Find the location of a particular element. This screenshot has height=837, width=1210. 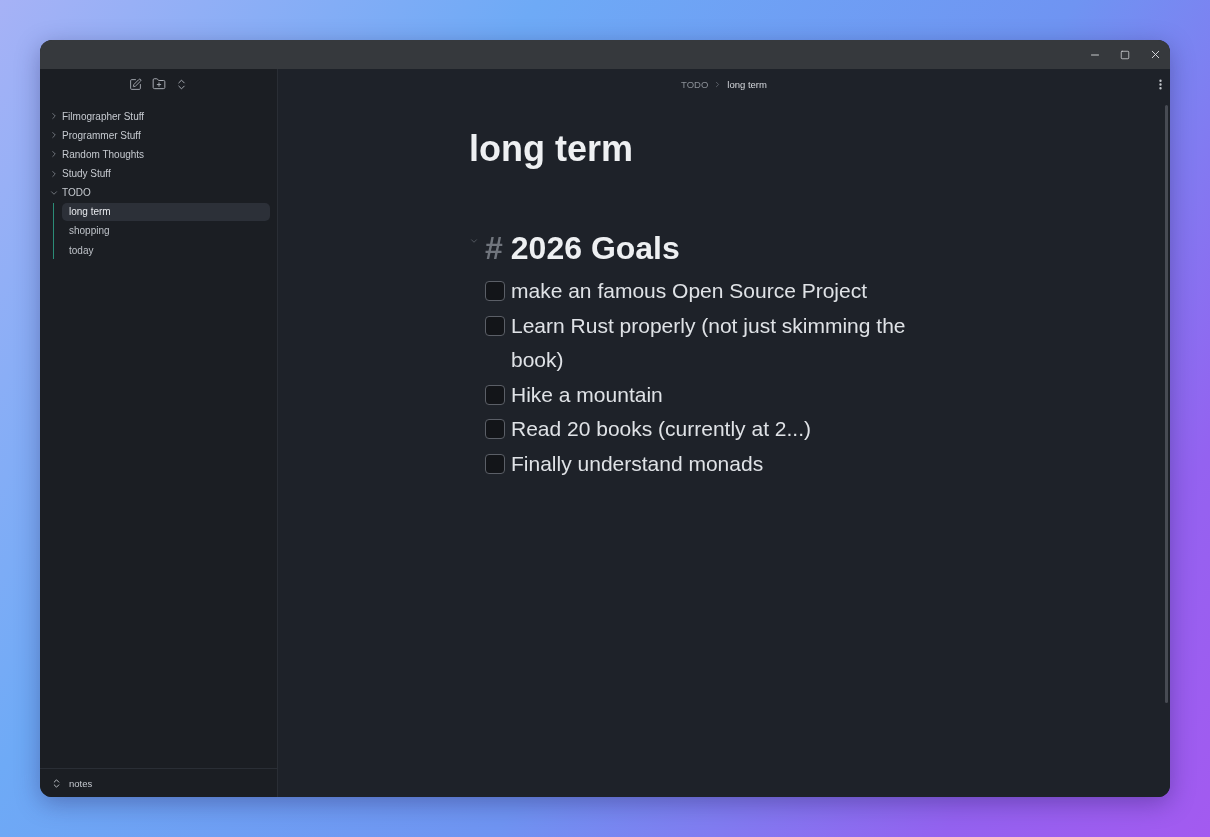

new-note-button is located at coordinates (135, 84).